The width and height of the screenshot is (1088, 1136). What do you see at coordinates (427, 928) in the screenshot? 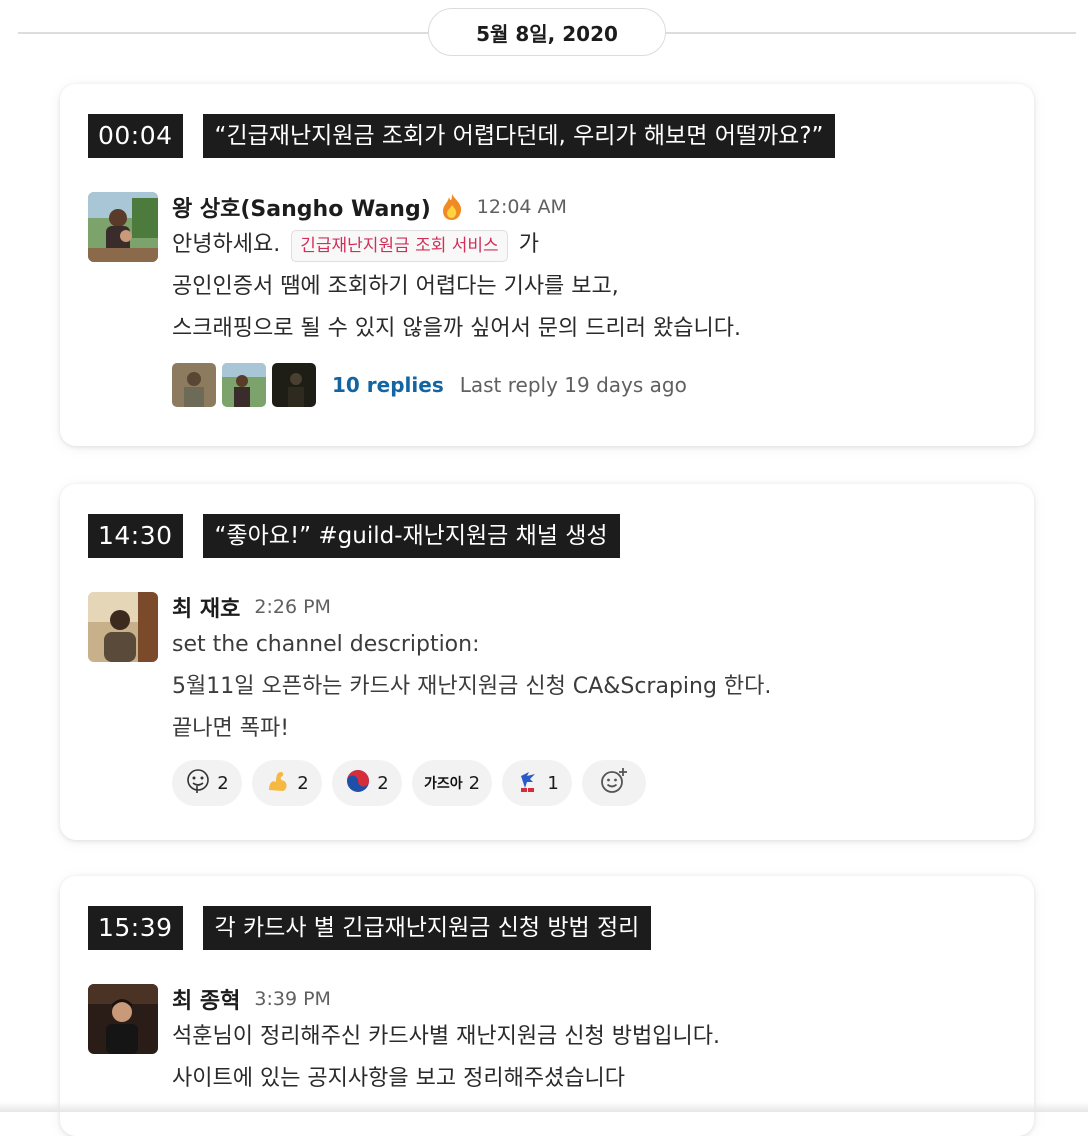
I see `title-tag: 각 카드사 별 긴급재난지원금 신청 방법 정리` at bounding box center [427, 928].